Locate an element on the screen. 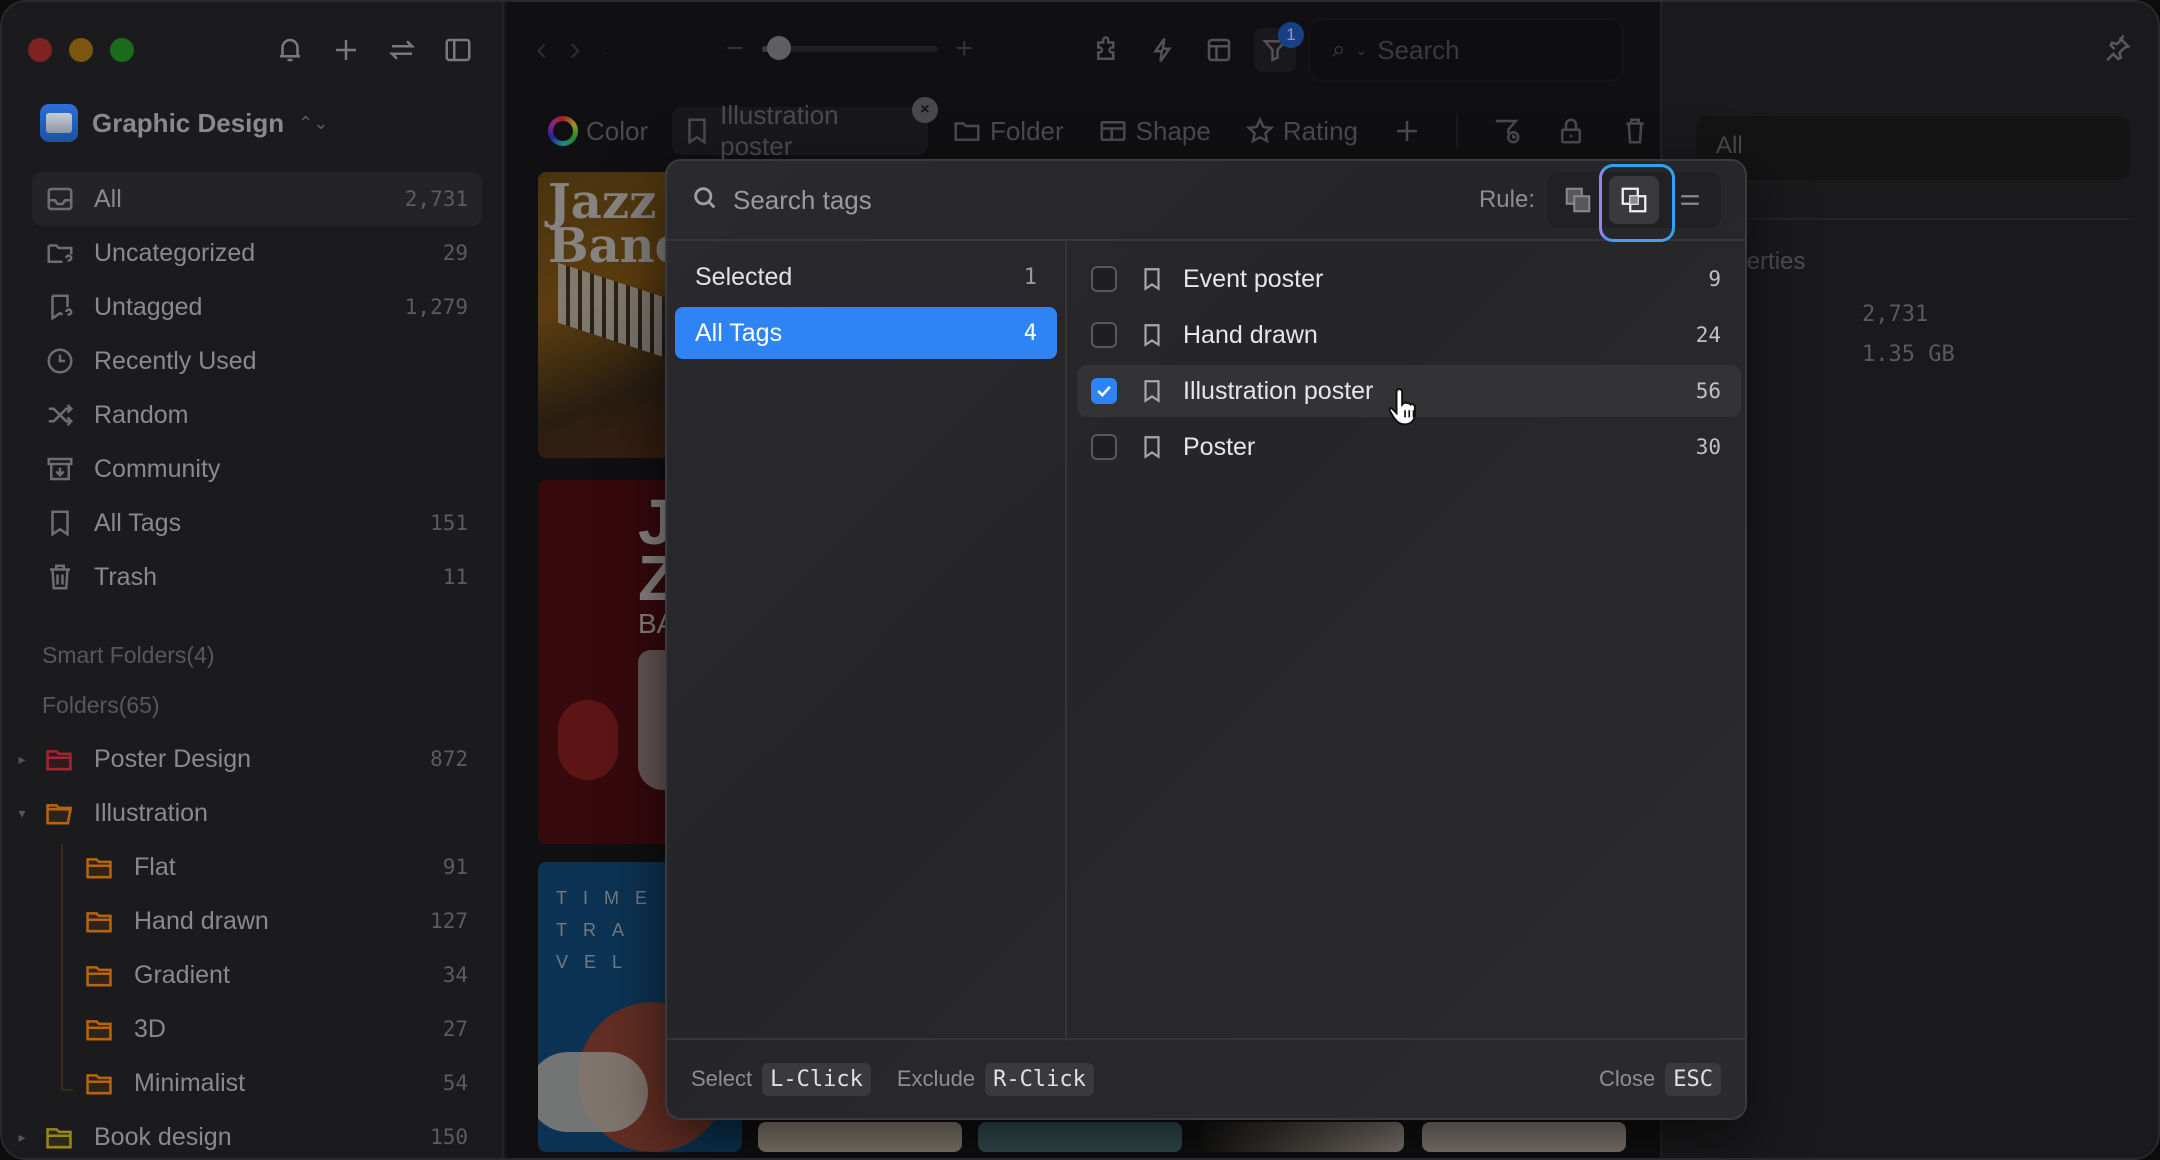  sidebar-item-label: Trash is located at coordinates (125, 576).